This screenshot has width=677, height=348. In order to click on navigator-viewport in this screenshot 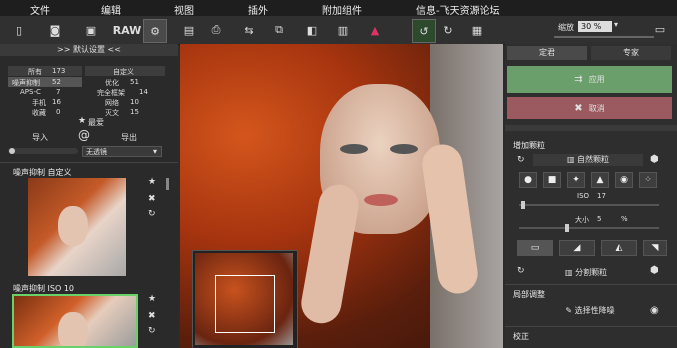, I will do `click(245, 304)`.